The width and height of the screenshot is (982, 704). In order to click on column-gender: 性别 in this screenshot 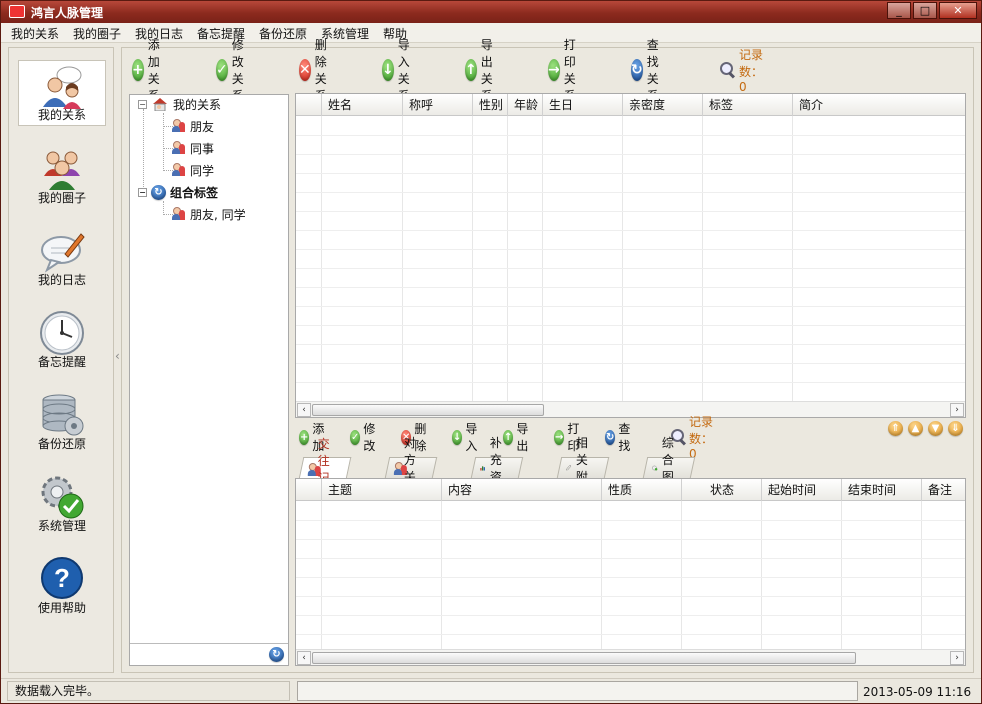, I will do `click(489, 105)`.